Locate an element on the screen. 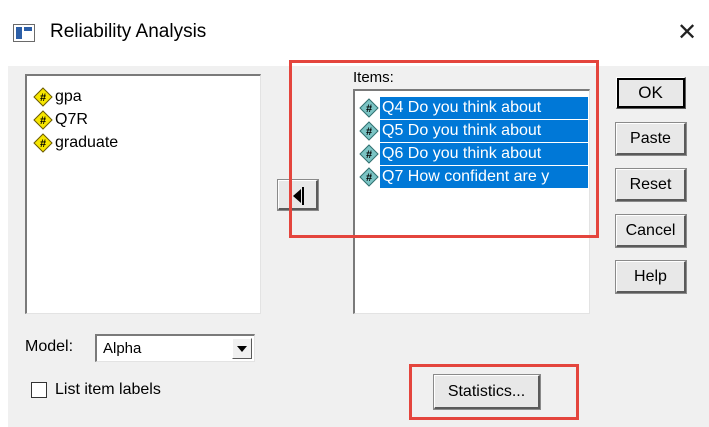 The width and height of the screenshot is (709, 427). model-select: Alpha is located at coordinates (175, 348).